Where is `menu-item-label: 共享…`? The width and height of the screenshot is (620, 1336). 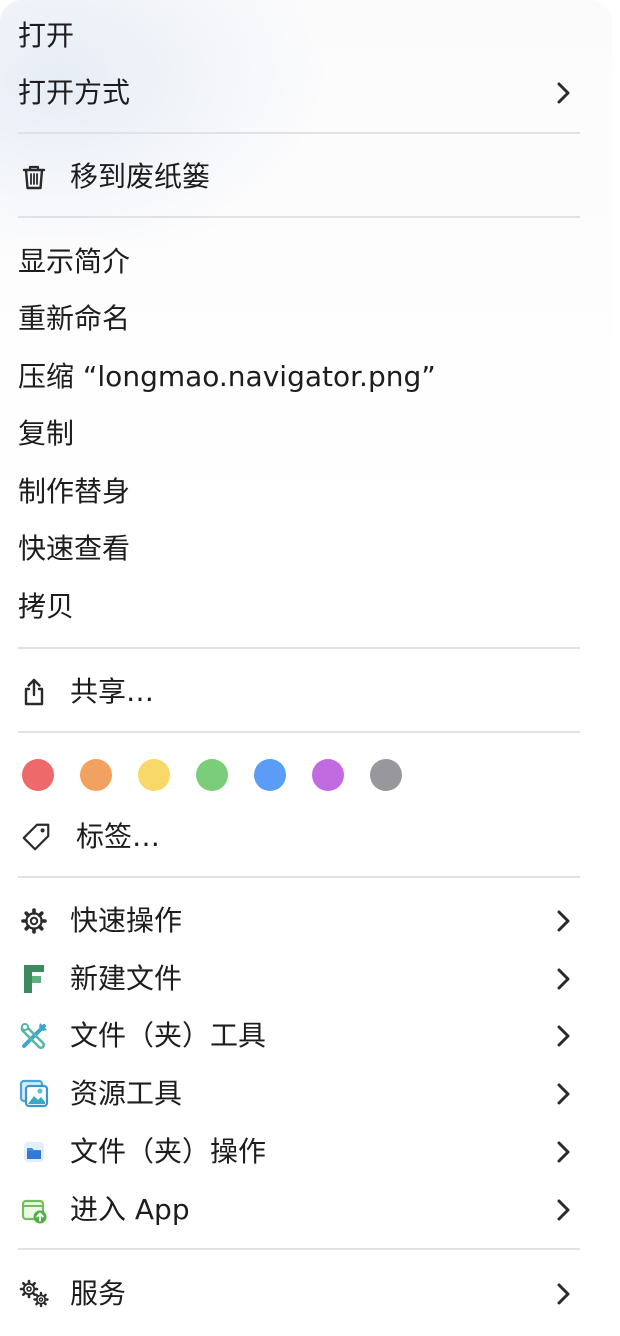
menu-item-label: 共享… is located at coordinates (112, 691).